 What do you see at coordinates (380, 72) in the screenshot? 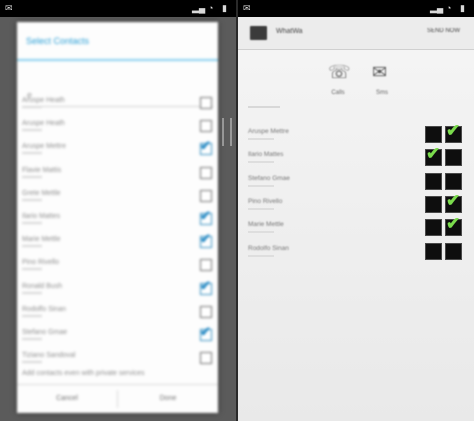
I see `sms-icon: ✉` at bounding box center [380, 72].